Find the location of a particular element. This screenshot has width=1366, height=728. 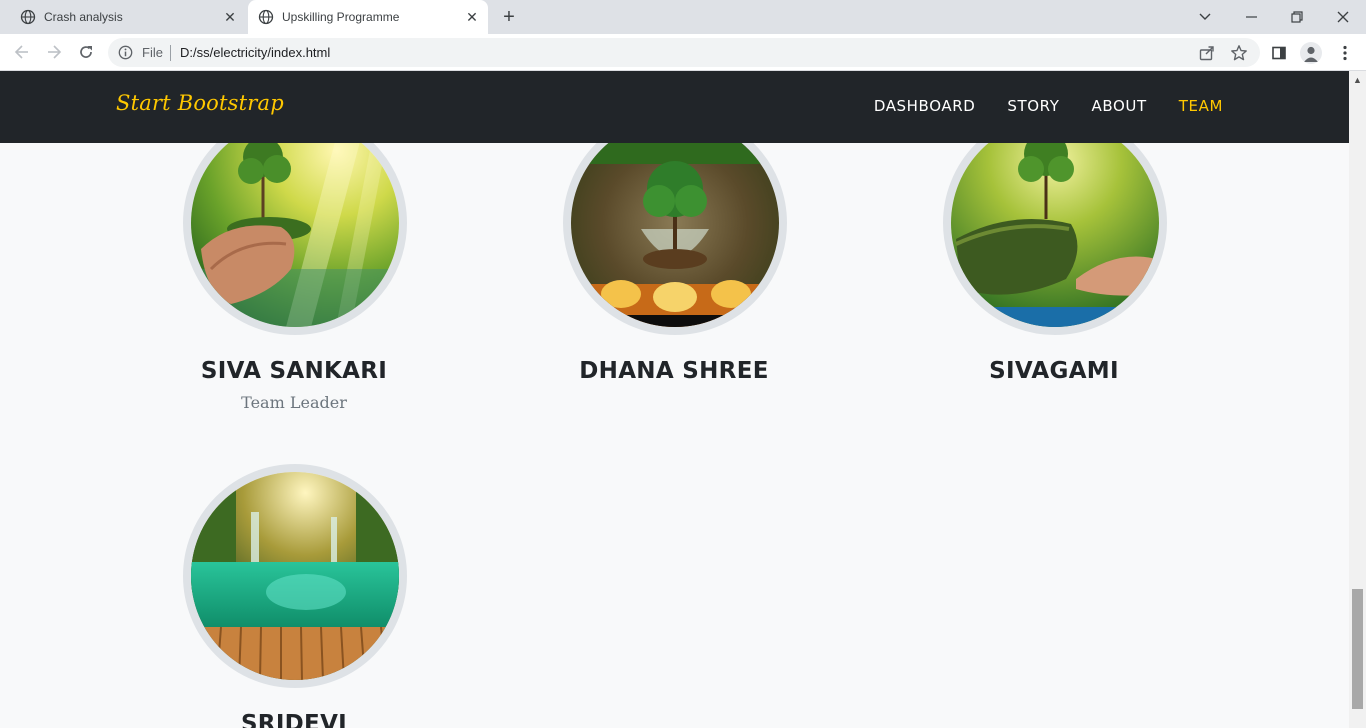

profile-avatar-icon is located at coordinates (1311, 53).